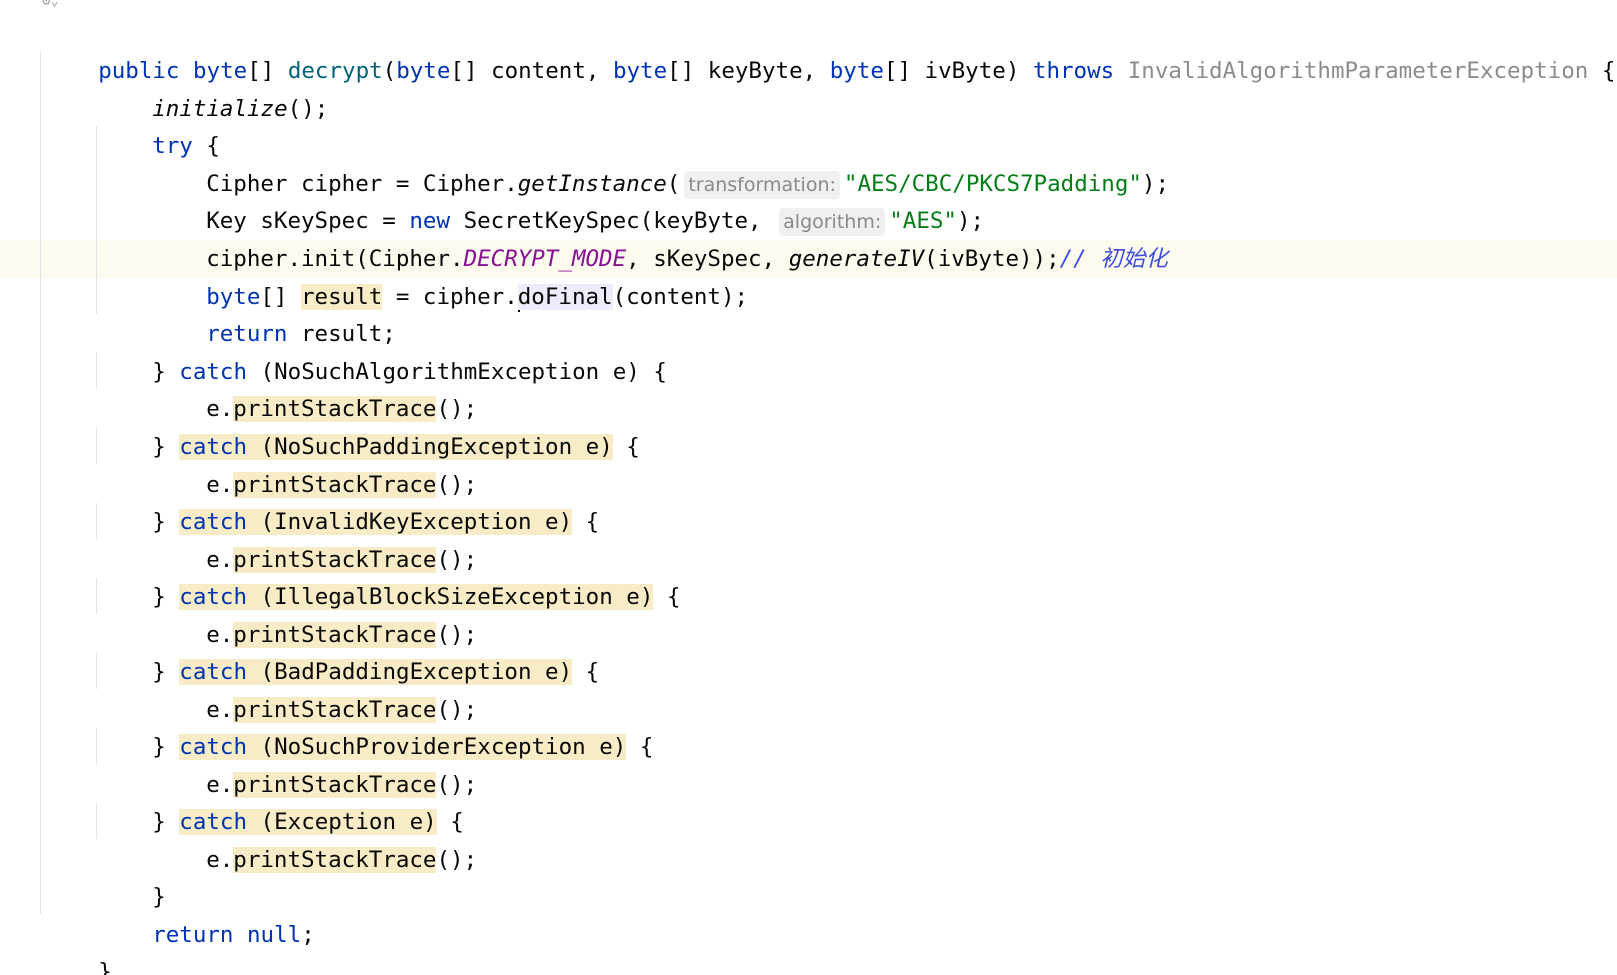 The image size is (1617, 975). What do you see at coordinates (565, 297) in the screenshot?
I see `method-call-dofinal: doFinal` at bounding box center [565, 297].